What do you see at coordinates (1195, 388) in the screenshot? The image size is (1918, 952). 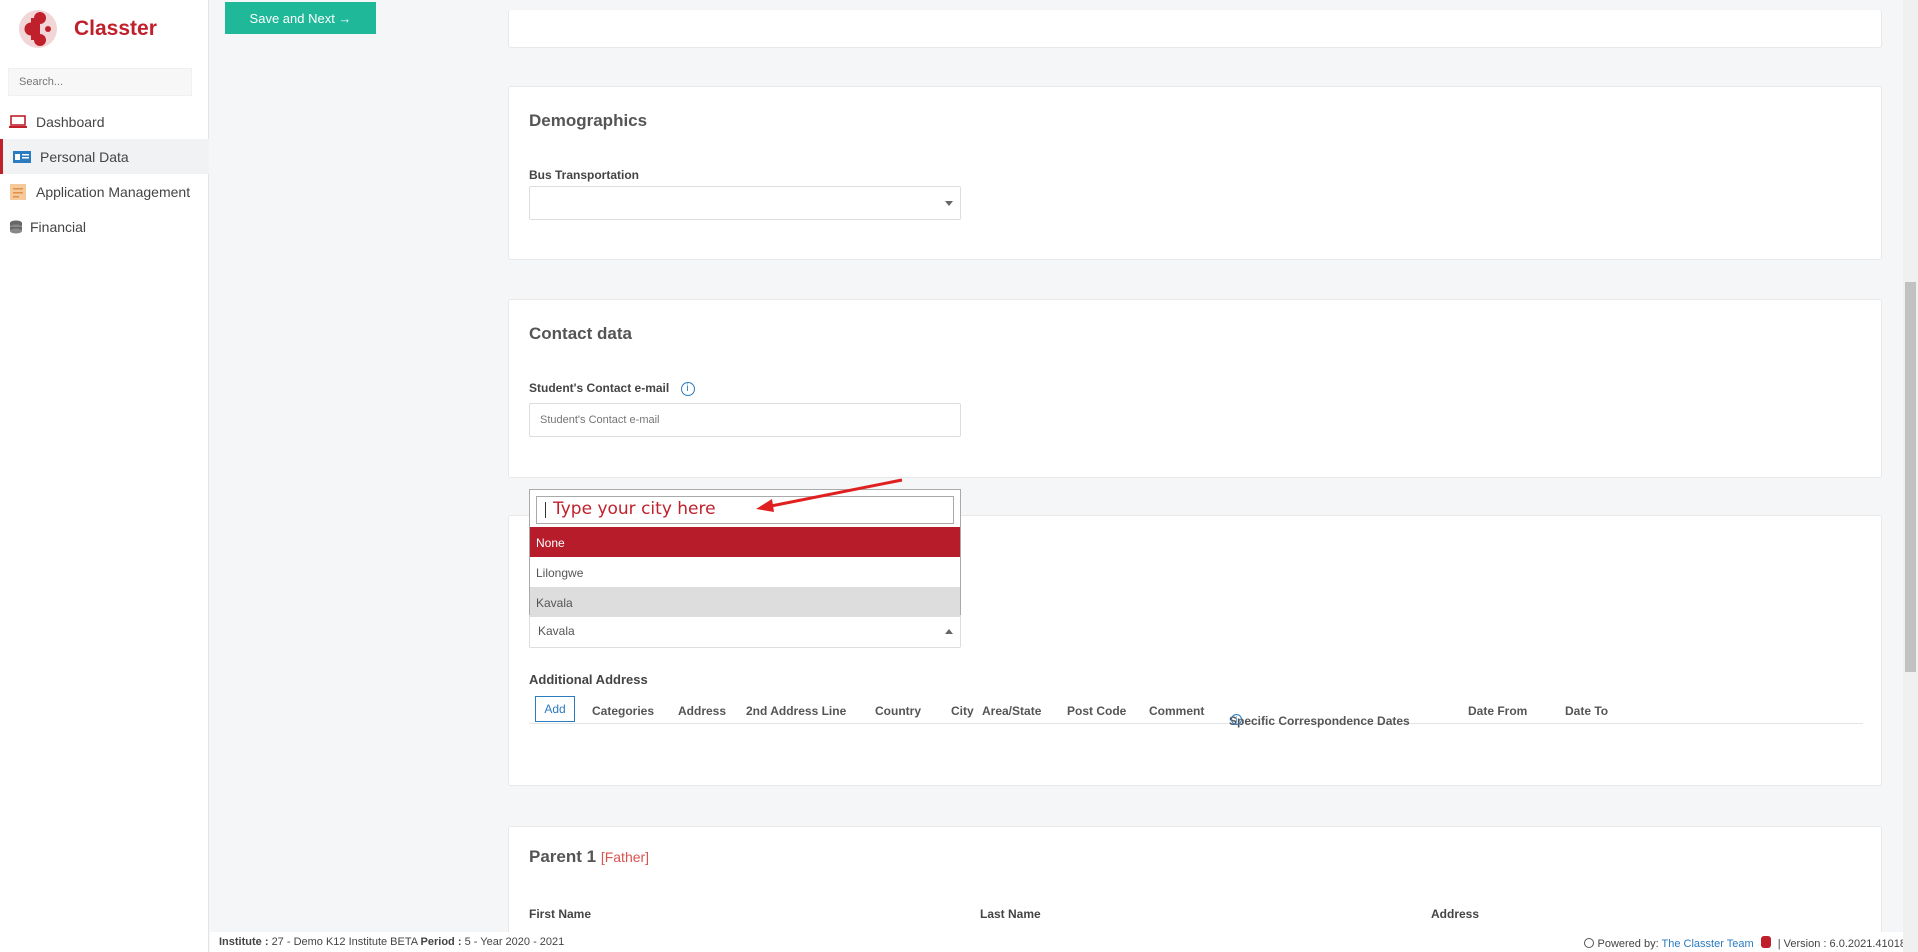 I see `contact-data-card: Contact data Student's Contact e-mail i` at bounding box center [1195, 388].